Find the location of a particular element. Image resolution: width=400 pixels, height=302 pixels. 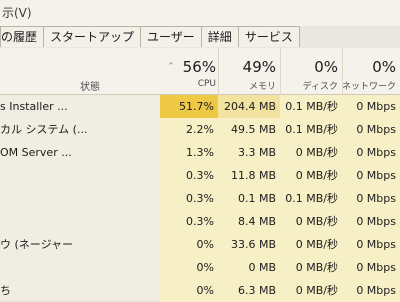

memory-cell: 49.5 MB is located at coordinates (249, 129).